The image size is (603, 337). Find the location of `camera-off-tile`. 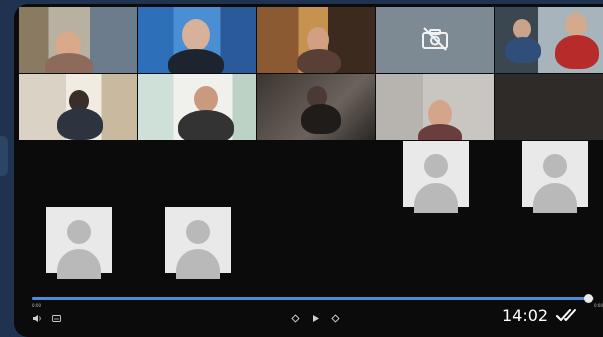

camera-off-tile is located at coordinates (435, 40).